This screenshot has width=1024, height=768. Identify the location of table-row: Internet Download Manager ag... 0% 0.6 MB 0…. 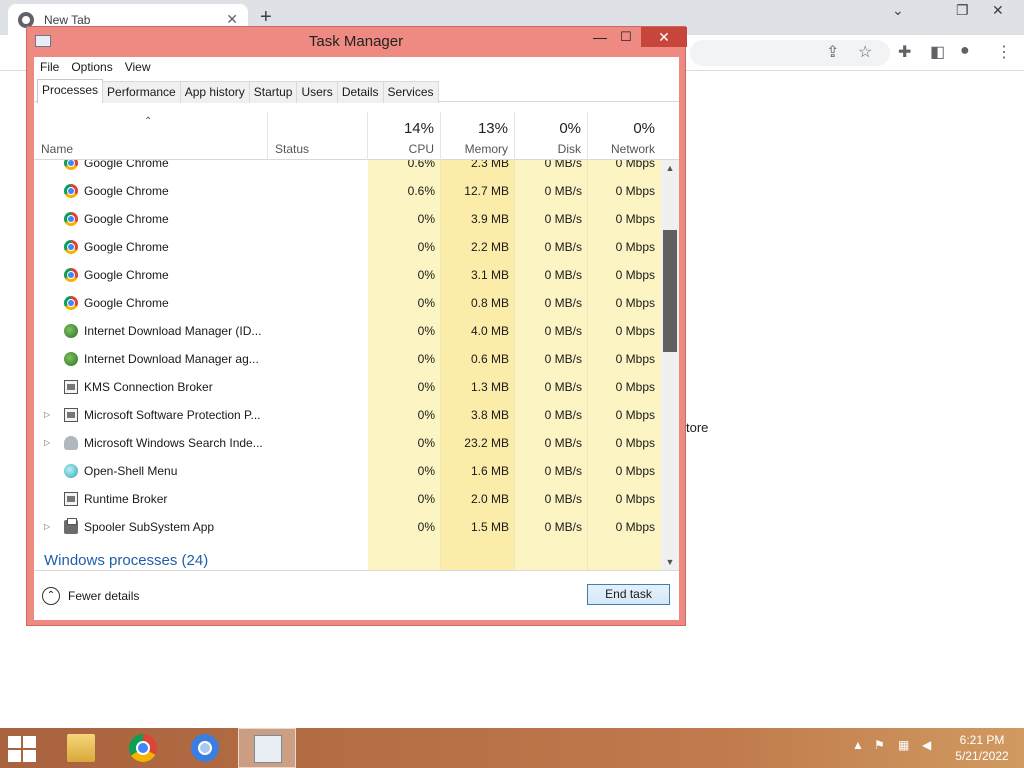
(347, 359).